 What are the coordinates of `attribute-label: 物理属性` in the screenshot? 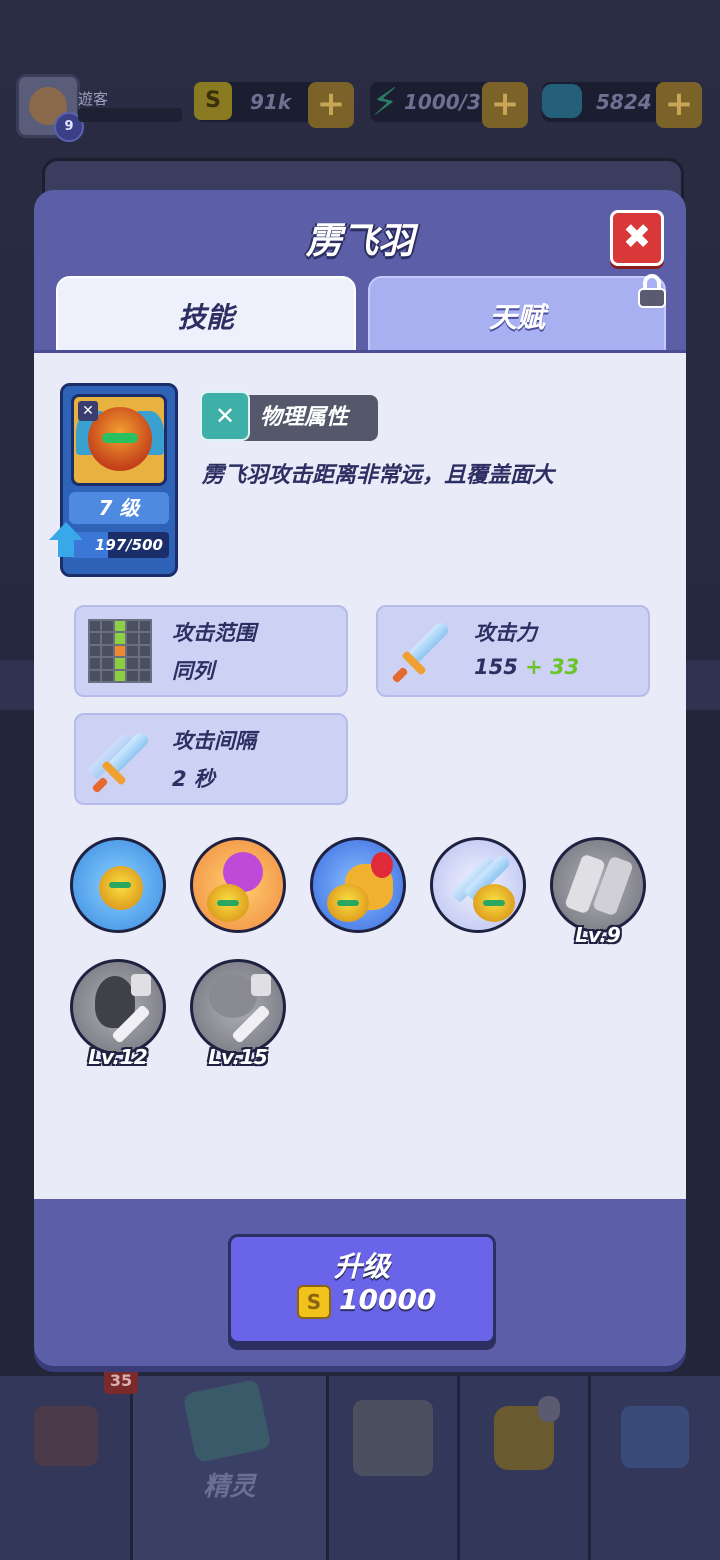 It's located at (304, 417).